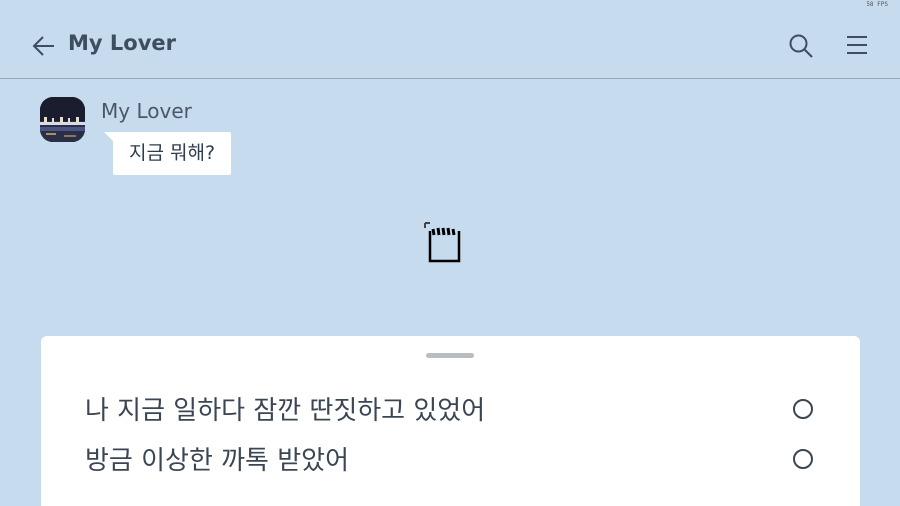 The width and height of the screenshot is (900, 506). I want to click on loading-icon, so click(443, 242).